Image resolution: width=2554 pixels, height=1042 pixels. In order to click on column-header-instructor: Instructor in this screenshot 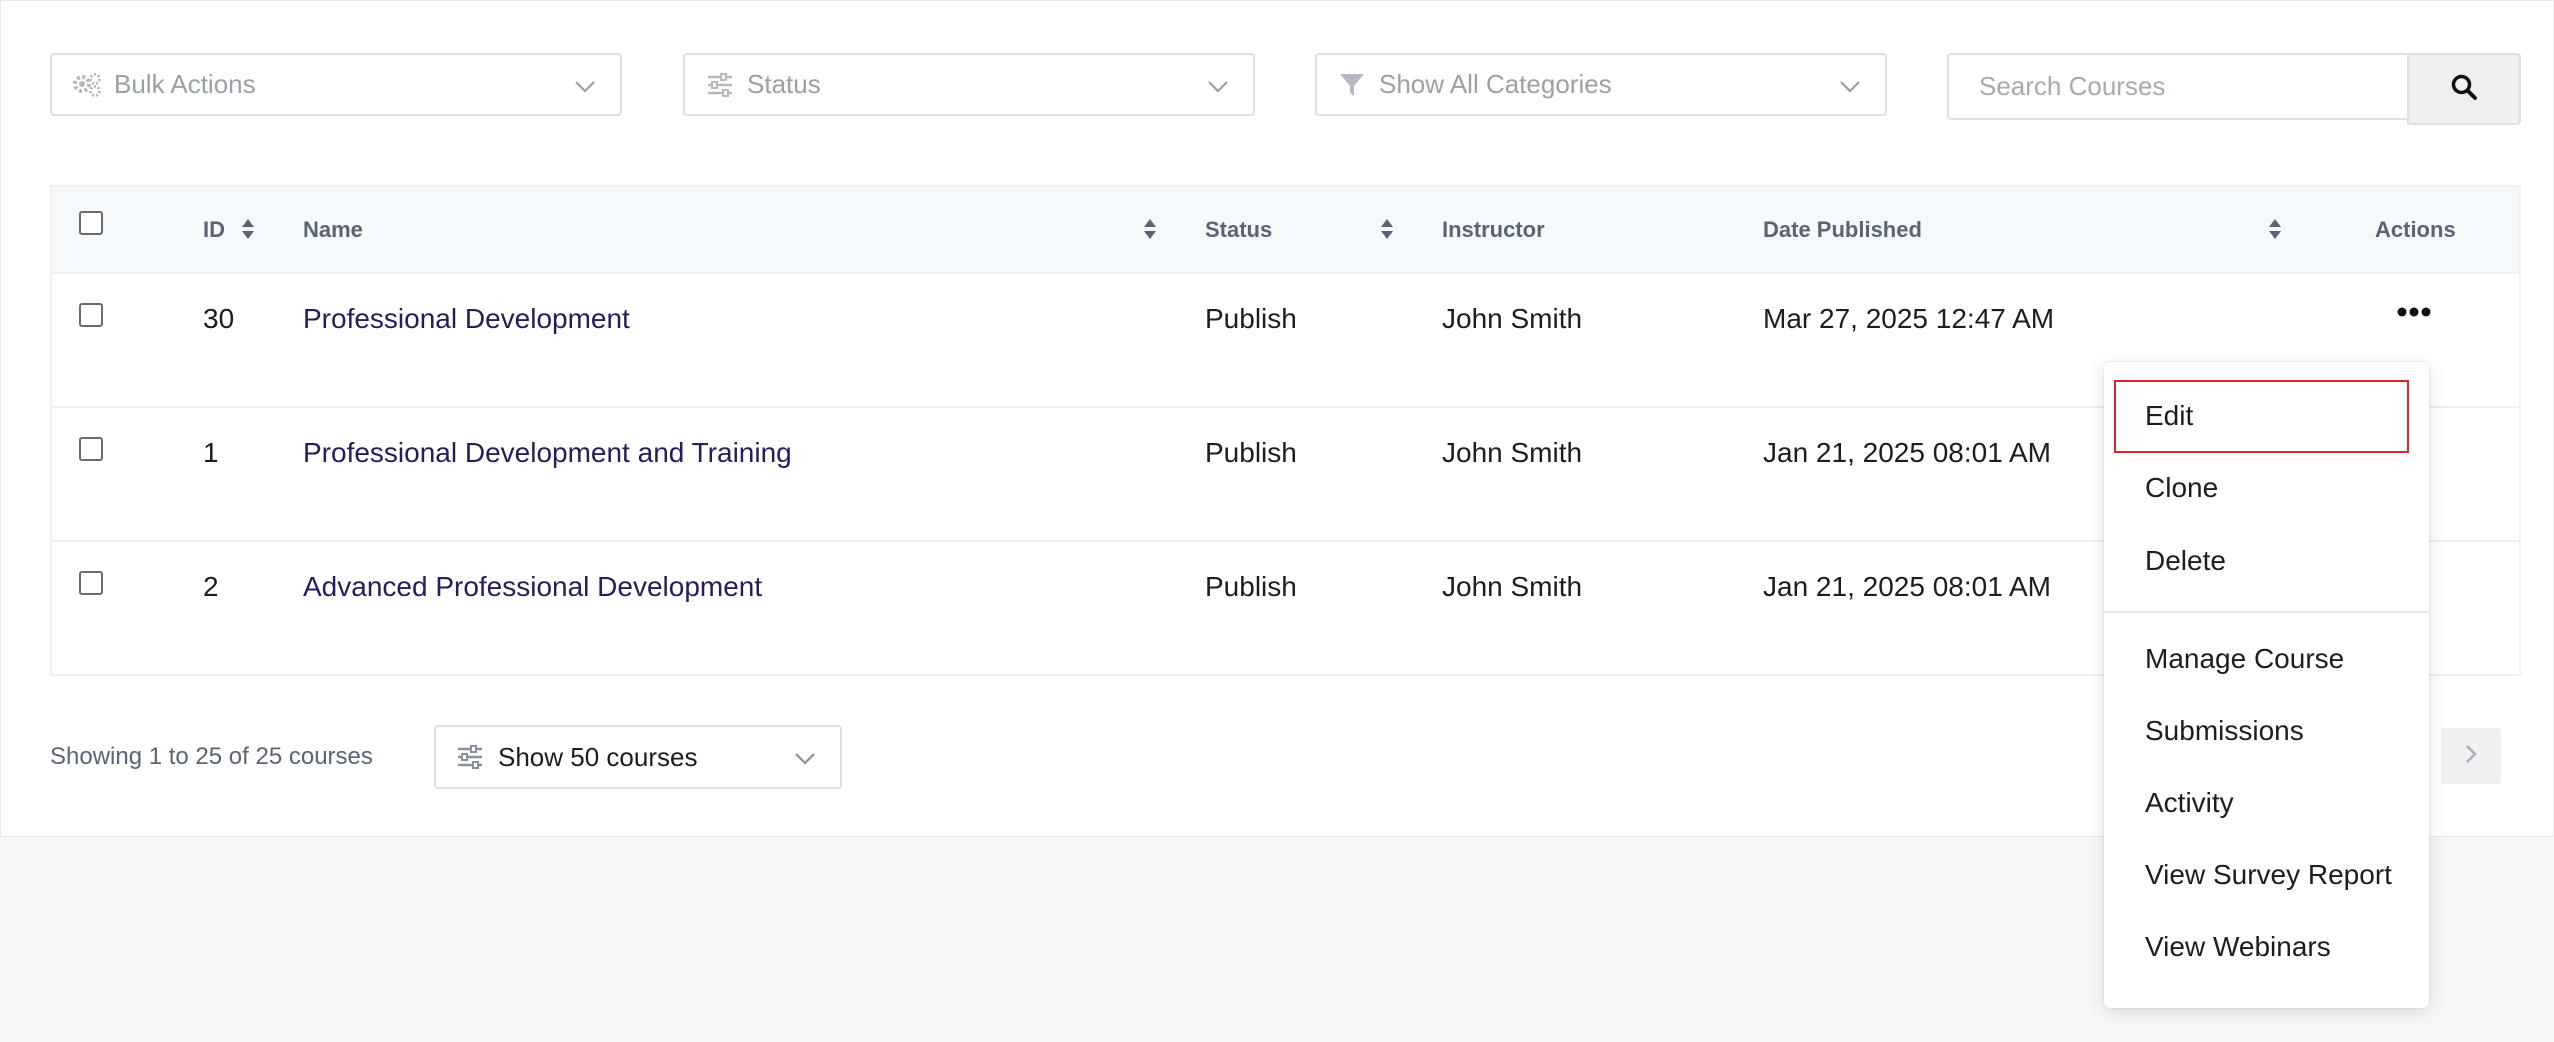, I will do `click(1493, 229)`.